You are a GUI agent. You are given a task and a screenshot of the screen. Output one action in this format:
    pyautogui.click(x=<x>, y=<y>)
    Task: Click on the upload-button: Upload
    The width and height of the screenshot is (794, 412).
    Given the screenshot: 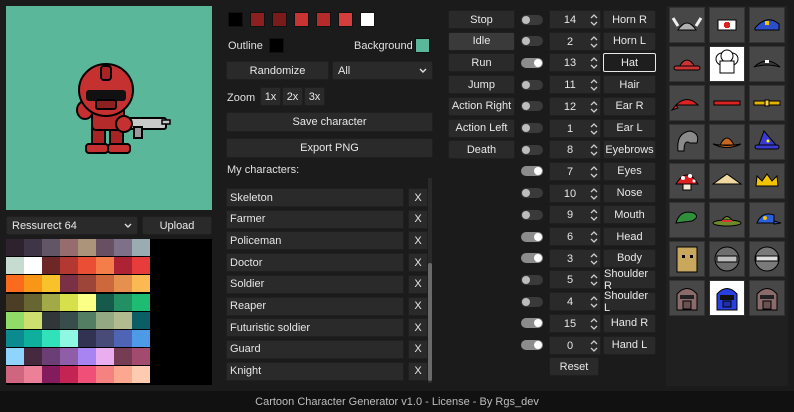 What is the action you would take?
    pyautogui.click(x=177, y=225)
    